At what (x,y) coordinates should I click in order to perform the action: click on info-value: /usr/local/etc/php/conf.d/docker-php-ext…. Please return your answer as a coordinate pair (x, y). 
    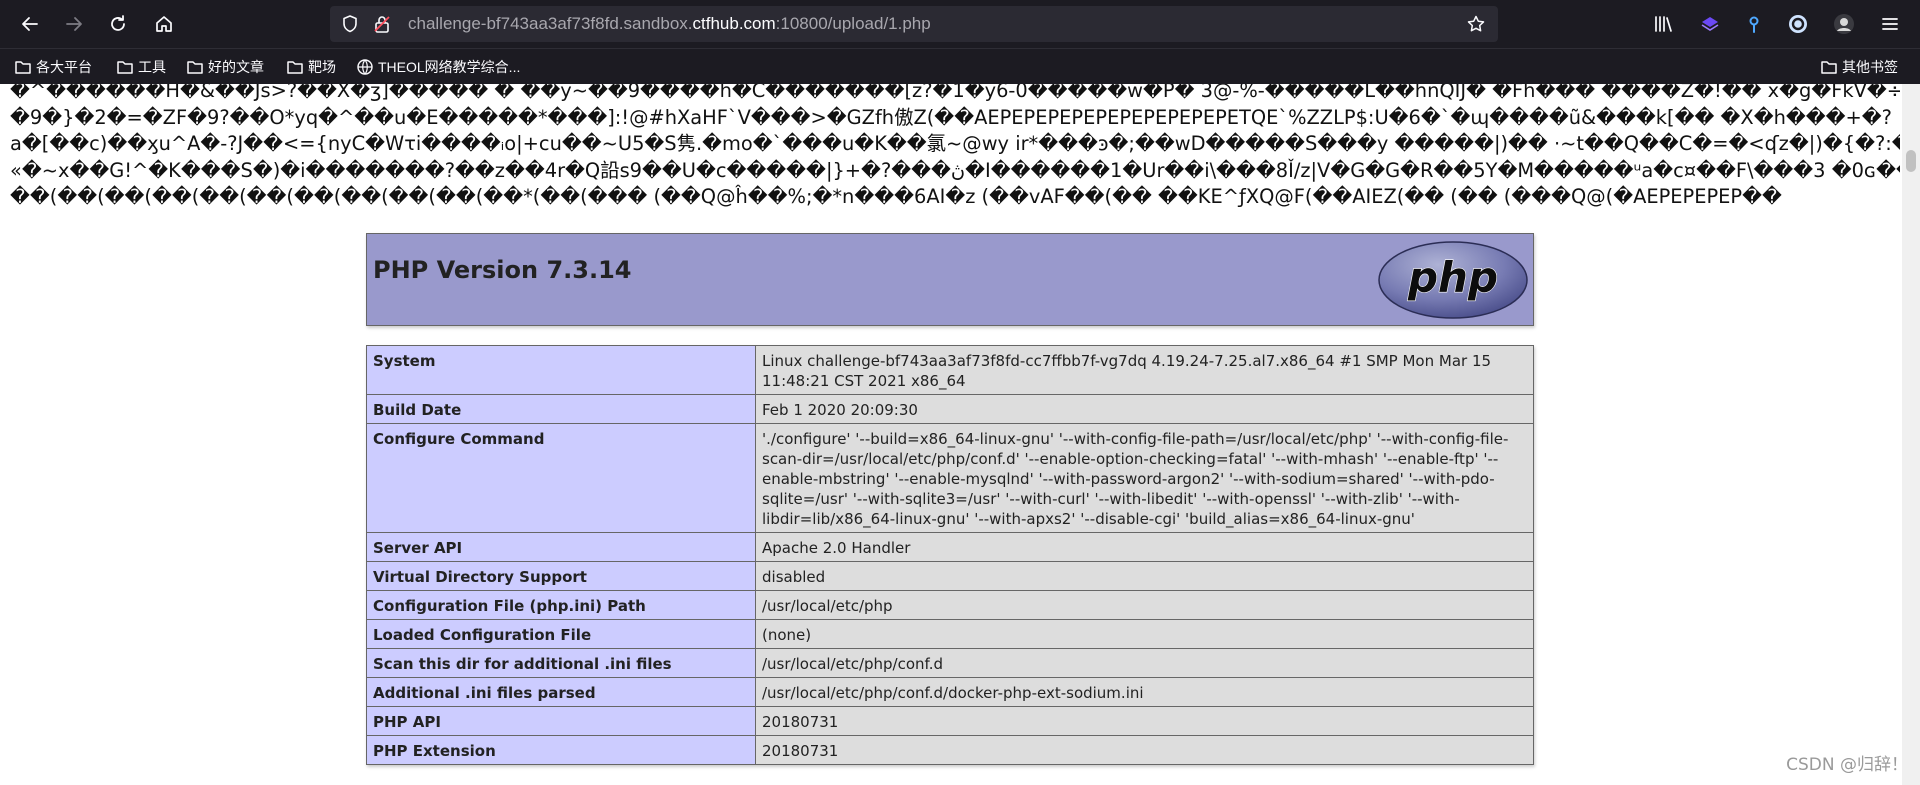
    Looking at the image, I should click on (1144, 692).